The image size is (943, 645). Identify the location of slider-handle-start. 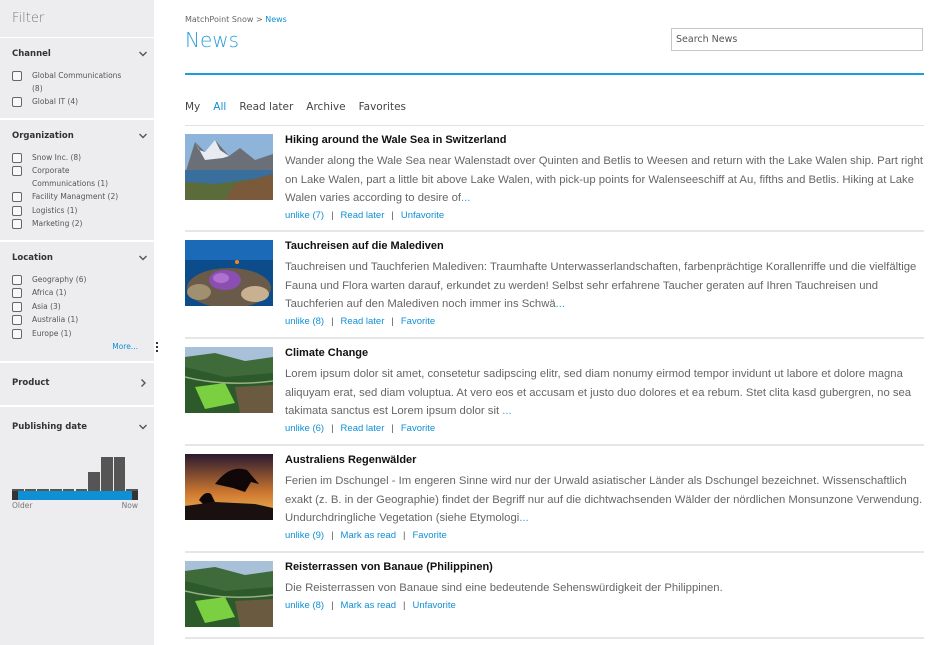
(15, 495).